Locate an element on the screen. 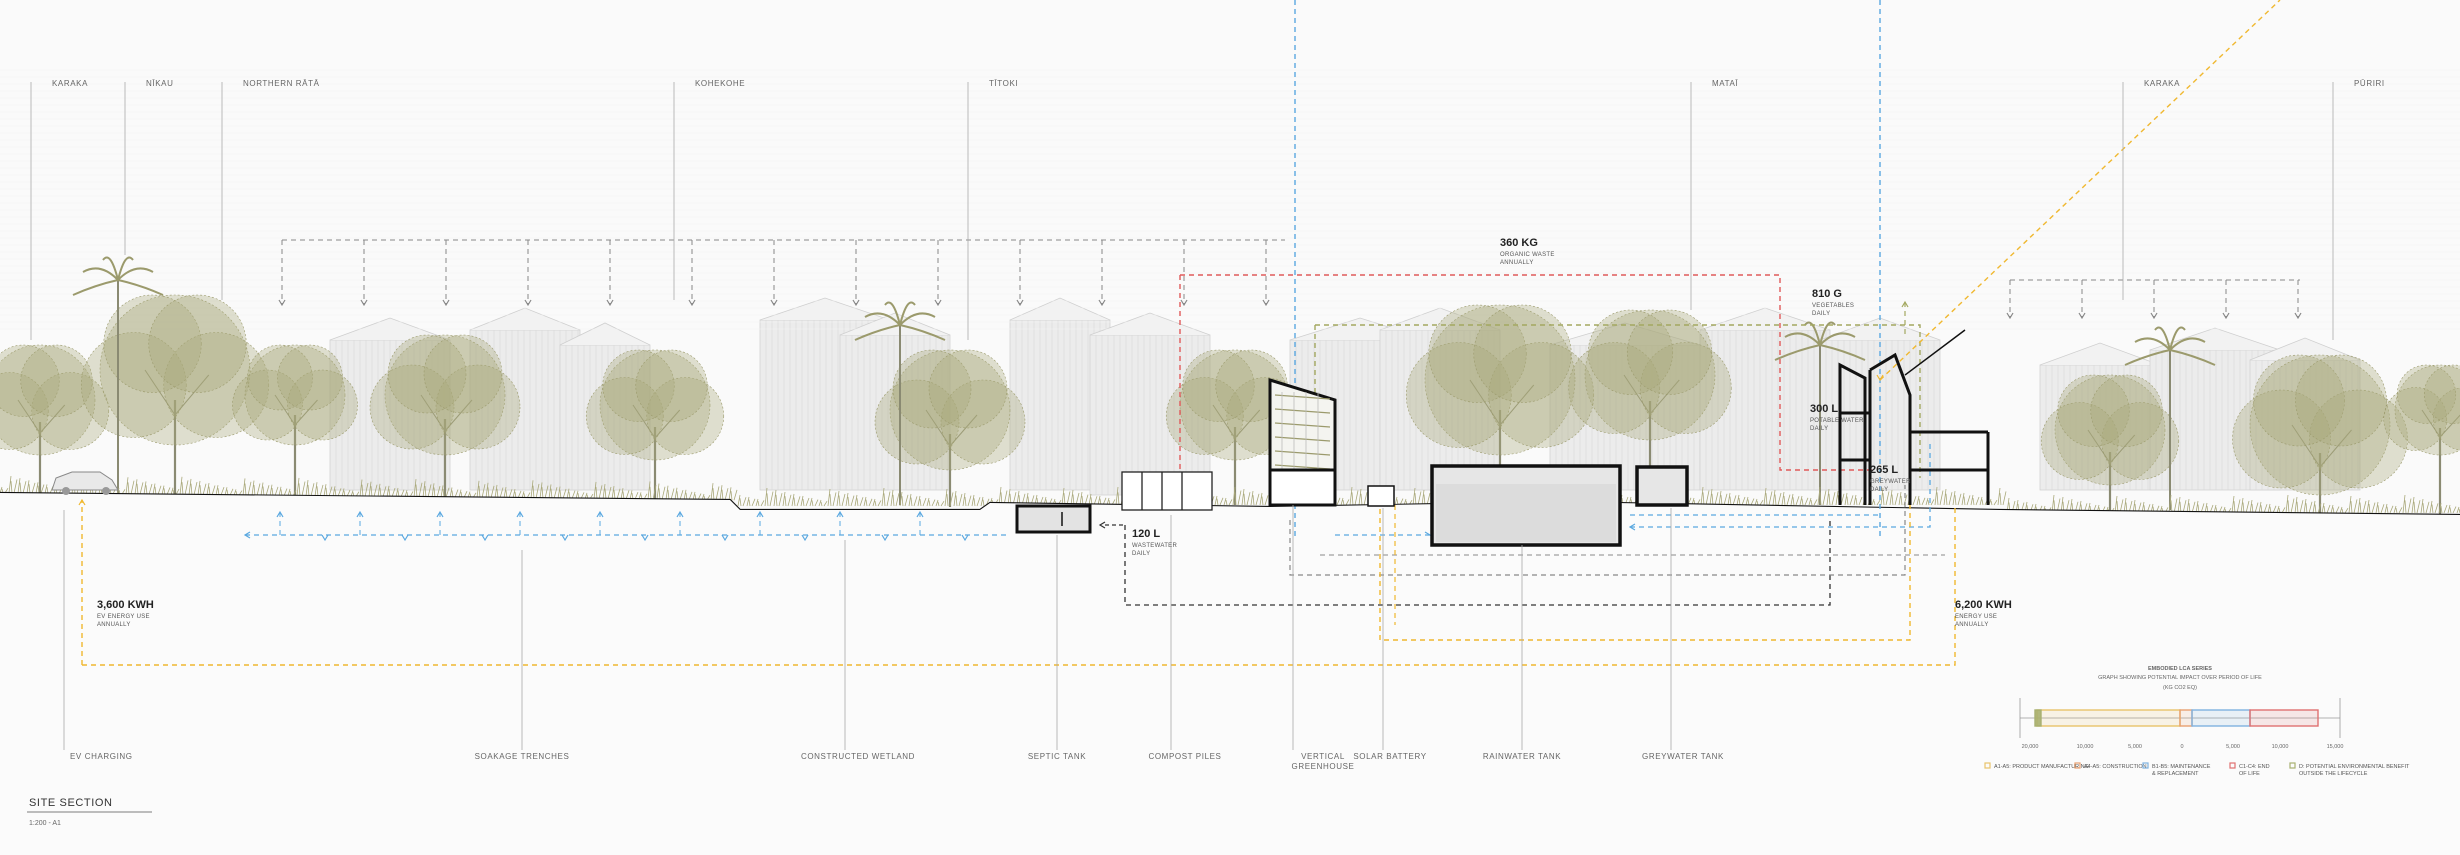 This screenshot has height=855, width=2460. quantity-value: 6,200 KWH is located at coordinates (1983, 605).